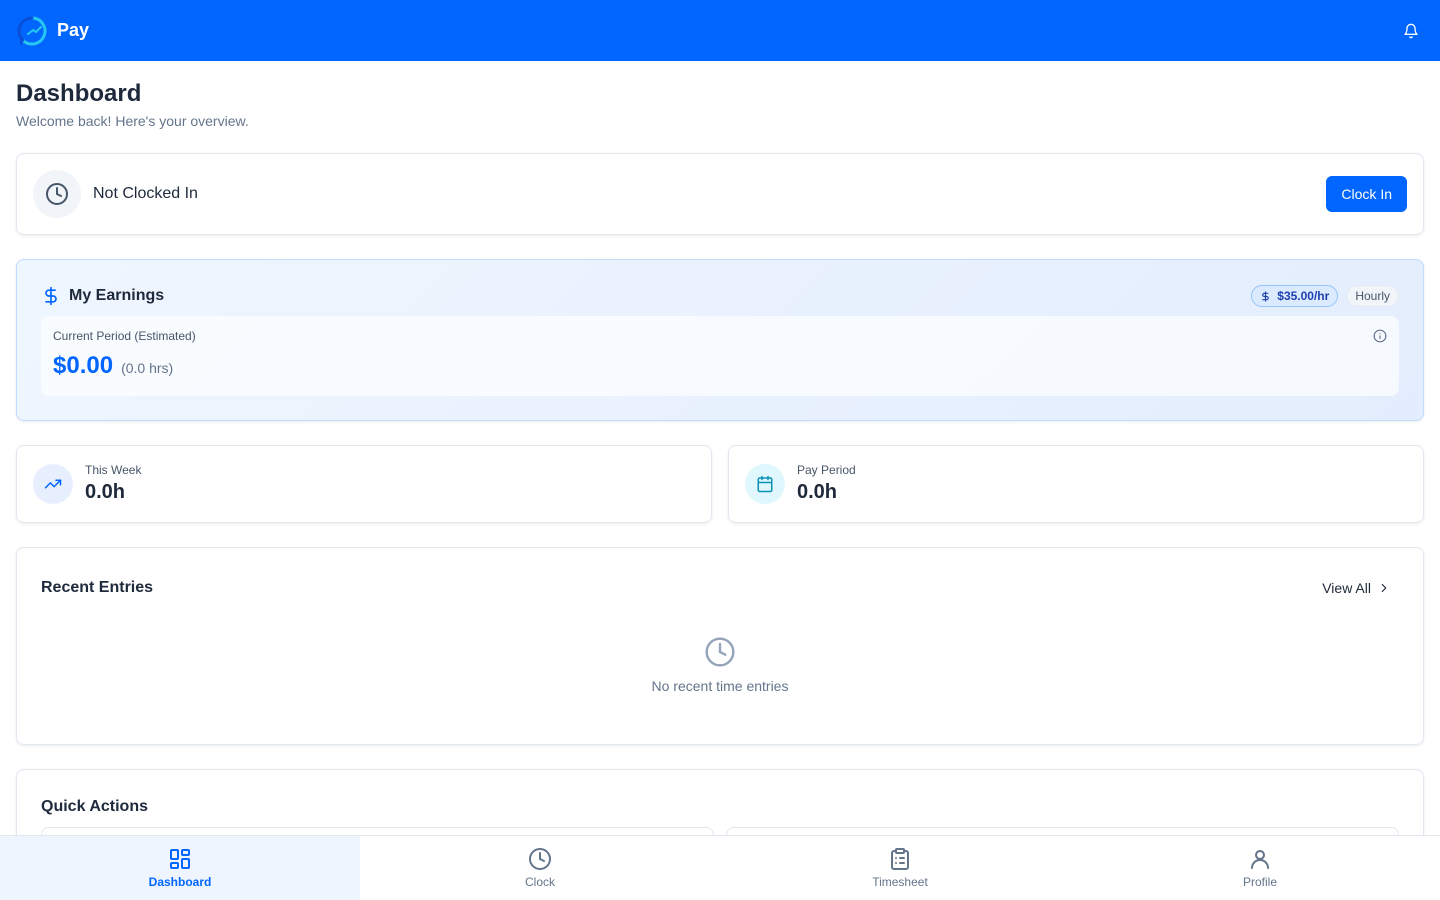  I want to click on clock-status-card: Not Clocked In Clock In, so click(720, 194).